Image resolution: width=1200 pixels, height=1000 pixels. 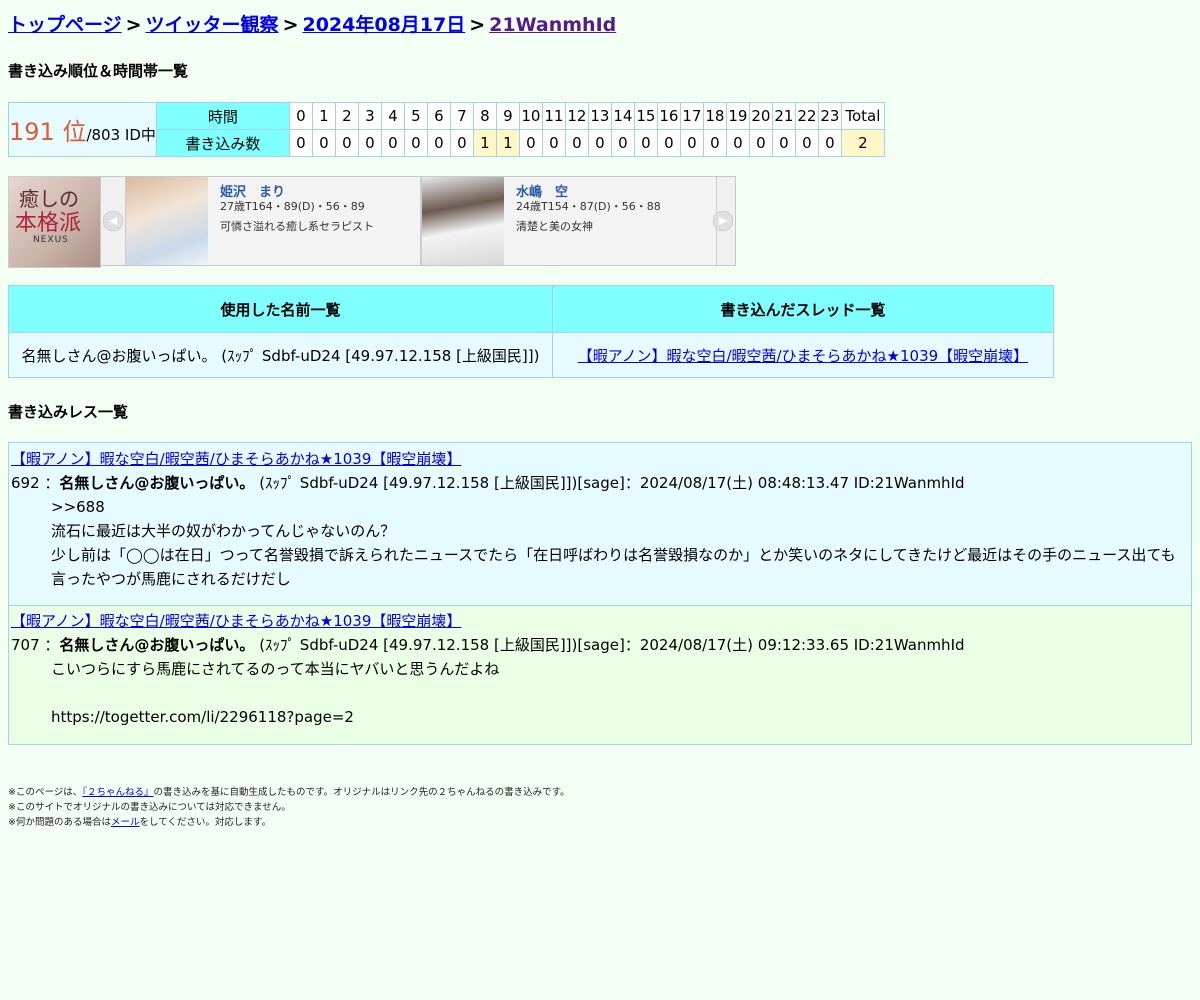 I want to click on breadcrumb-date-link: 2024年08月17日, so click(x=383, y=25).